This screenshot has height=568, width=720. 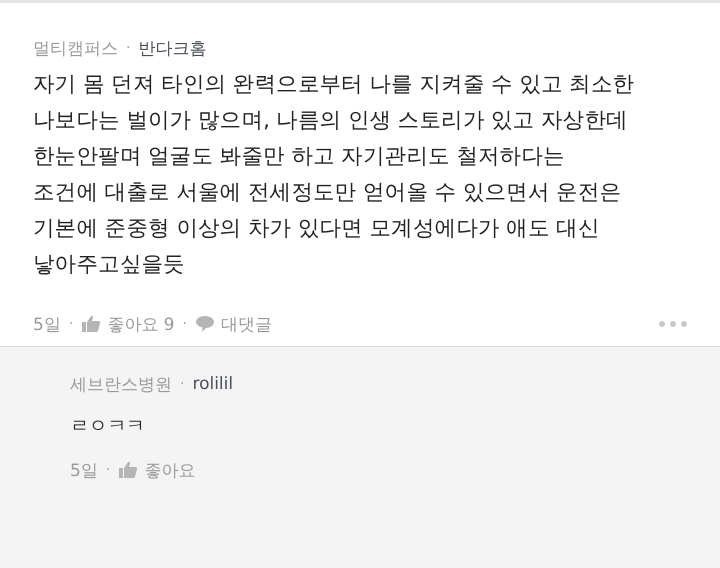 I want to click on group-name: 세브란스병원, so click(x=121, y=385).